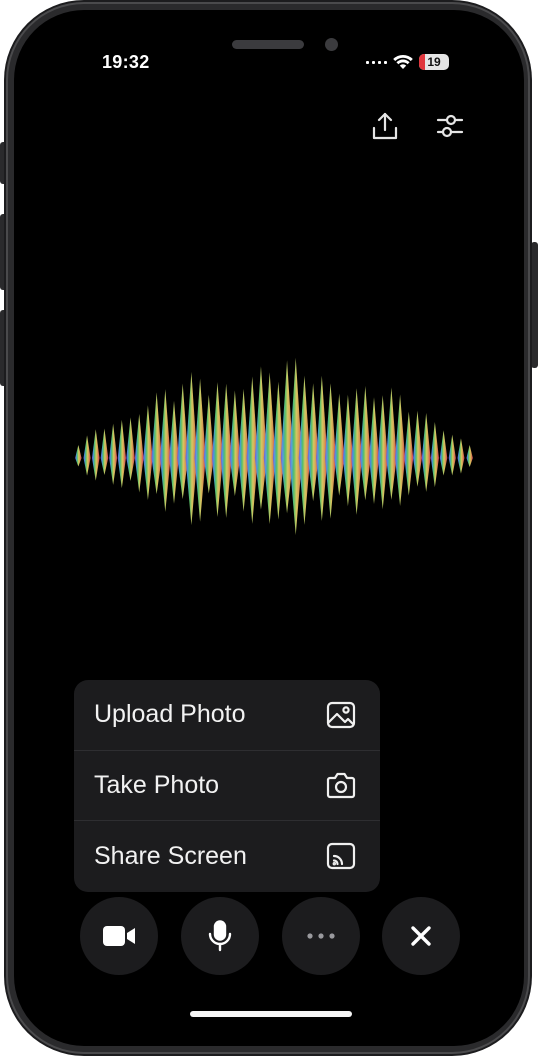 The height and width of the screenshot is (1058, 538). What do you see at coordinates (403, 61) in the screenshot?
I see `wifi-icon` at bounding box center [403, 61].